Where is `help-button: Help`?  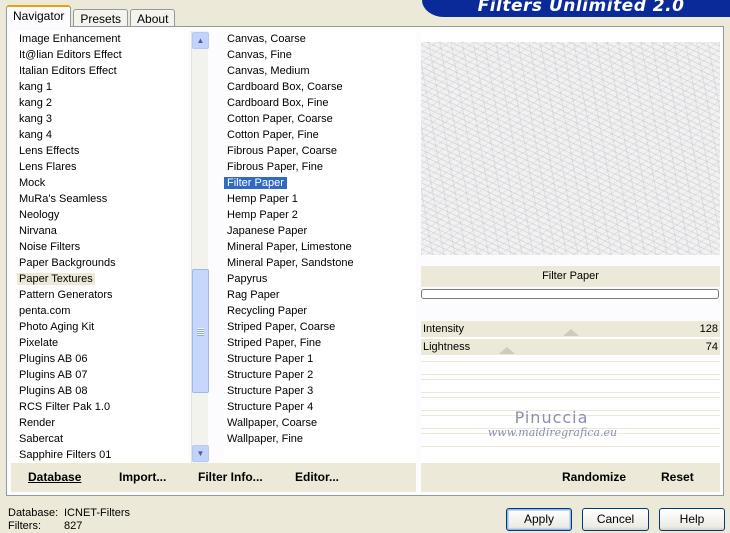
help-button: Help is located at coordinates (692, 519).